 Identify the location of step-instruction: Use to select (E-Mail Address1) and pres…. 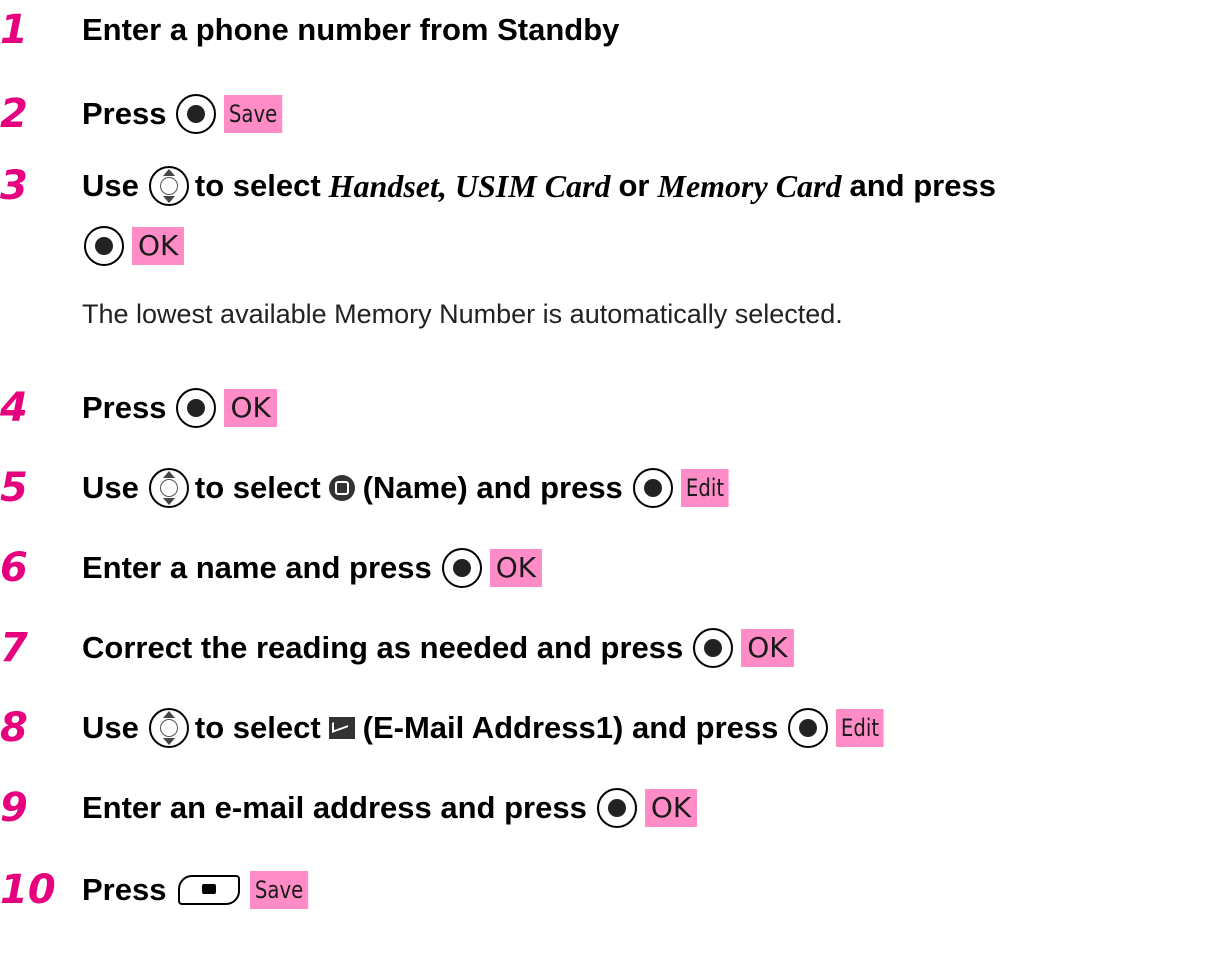
(484, 728).